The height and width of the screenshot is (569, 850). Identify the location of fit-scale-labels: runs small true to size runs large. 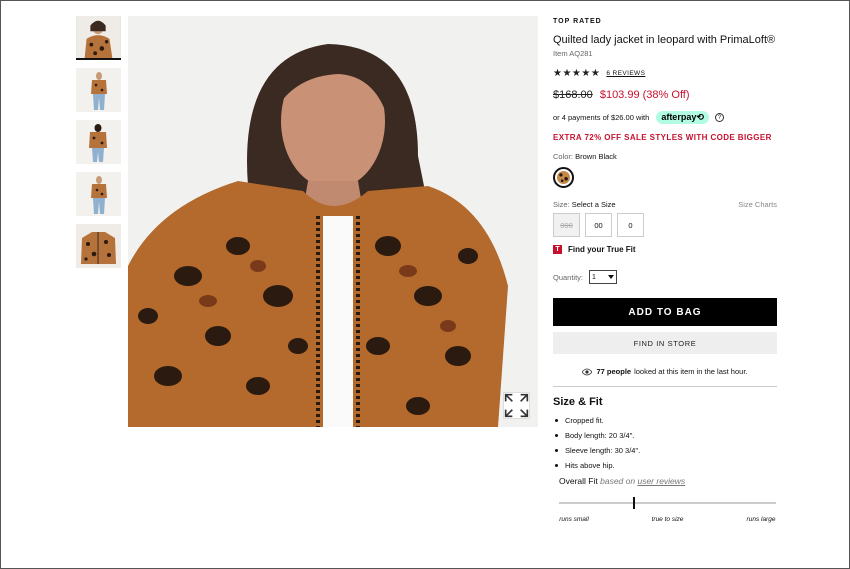
(667, 520).